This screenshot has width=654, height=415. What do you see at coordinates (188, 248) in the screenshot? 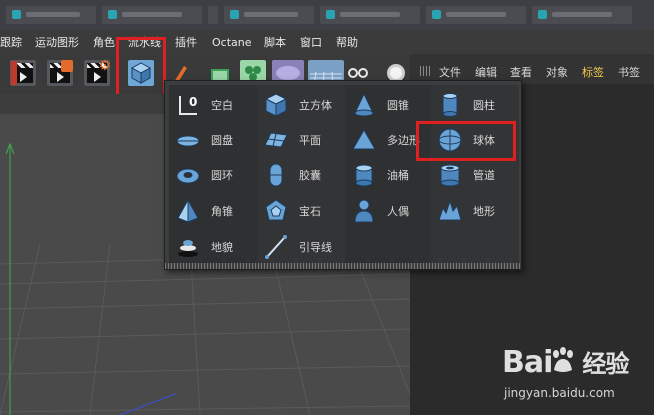
I see `landscape-icon` at bounding box center [188, 248].